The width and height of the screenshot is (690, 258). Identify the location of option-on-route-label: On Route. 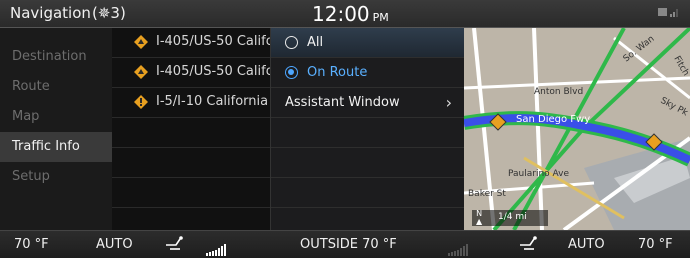
(337, 72).